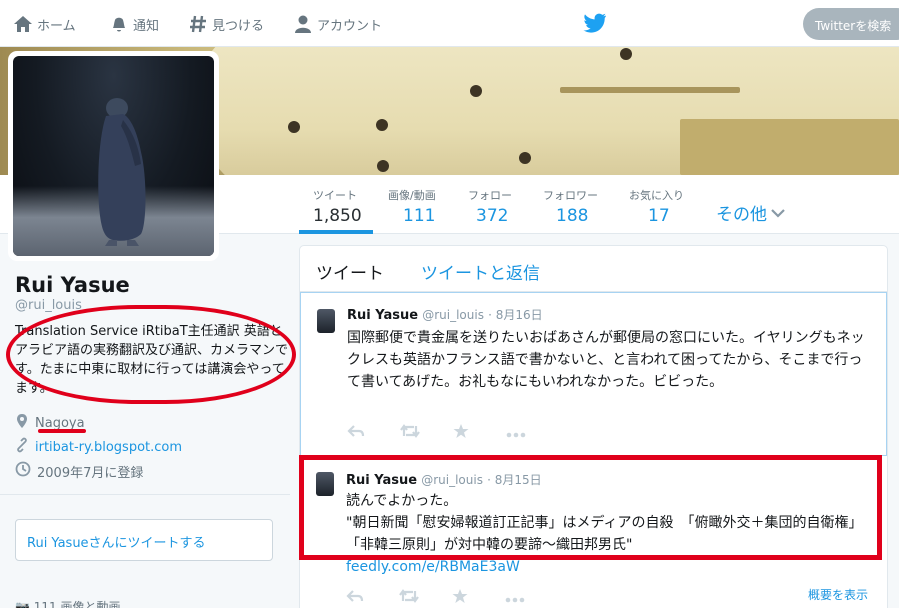 This screenshot has width=899, height=608. What do you see at coordinates (90, 473) in the screenshot?
I see `joined-label: 2009年7月に登録` at bounding box center [90, 473].